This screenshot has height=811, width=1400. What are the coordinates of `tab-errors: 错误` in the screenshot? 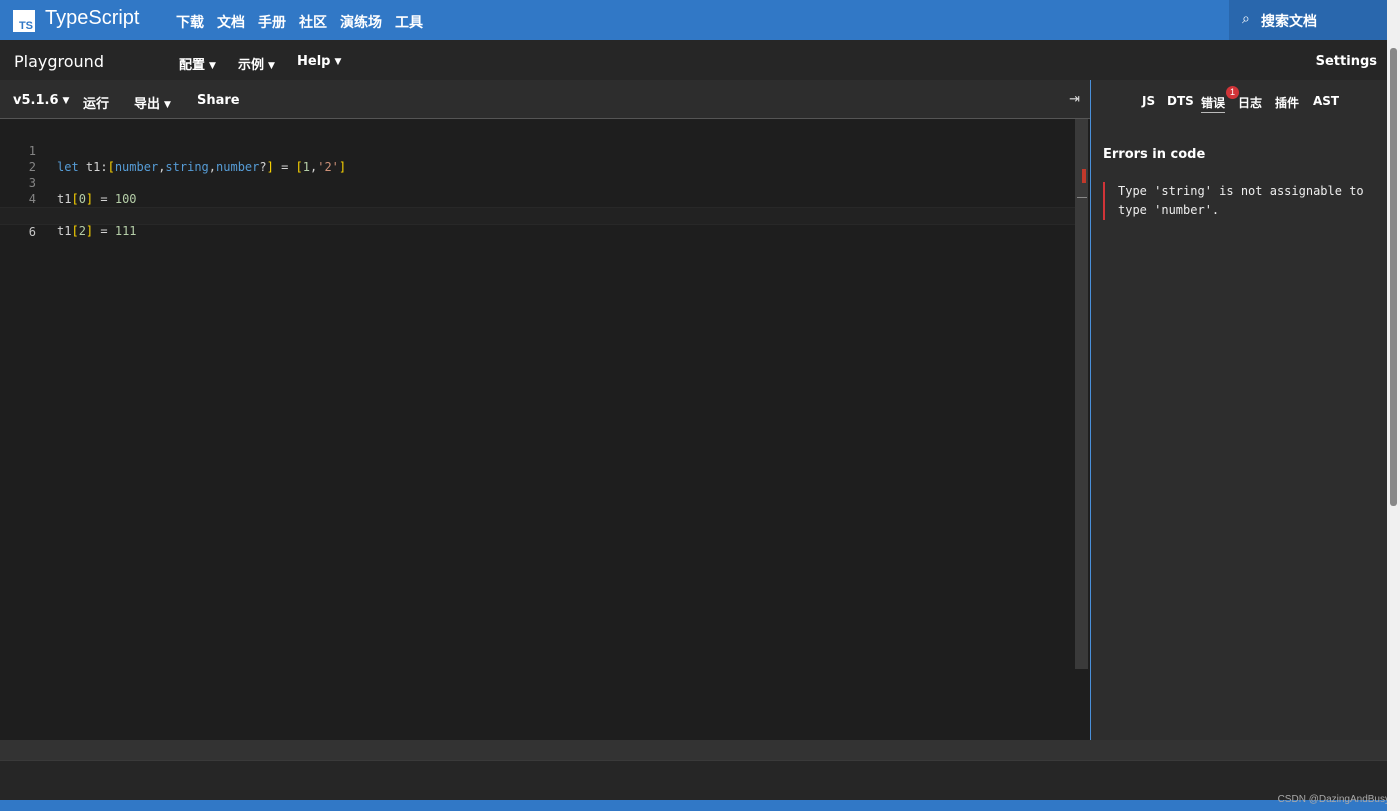 It's located at (1213, 103).